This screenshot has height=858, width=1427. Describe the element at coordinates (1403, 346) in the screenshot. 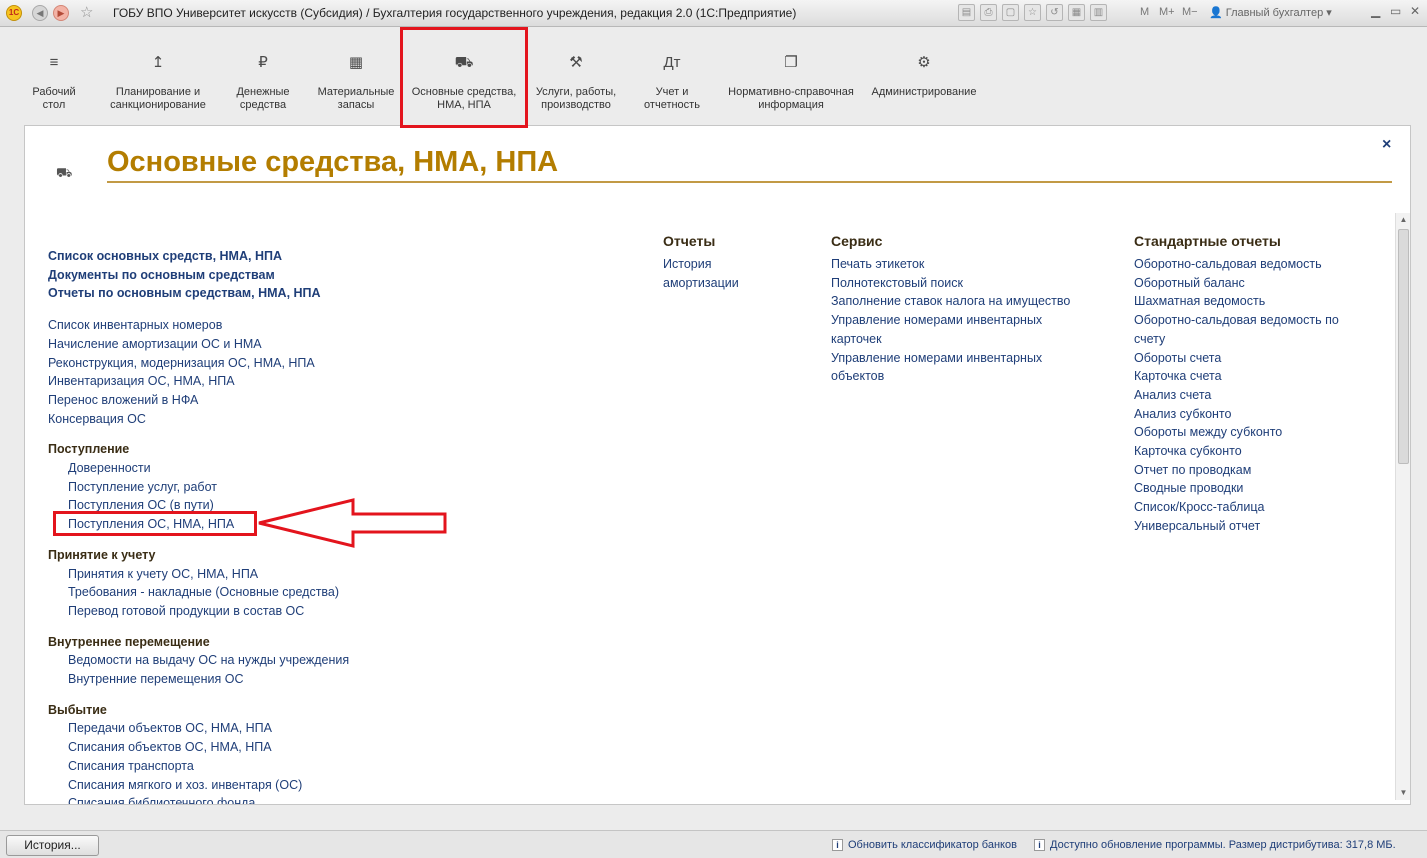

I see `scroll-thumb` at that location.